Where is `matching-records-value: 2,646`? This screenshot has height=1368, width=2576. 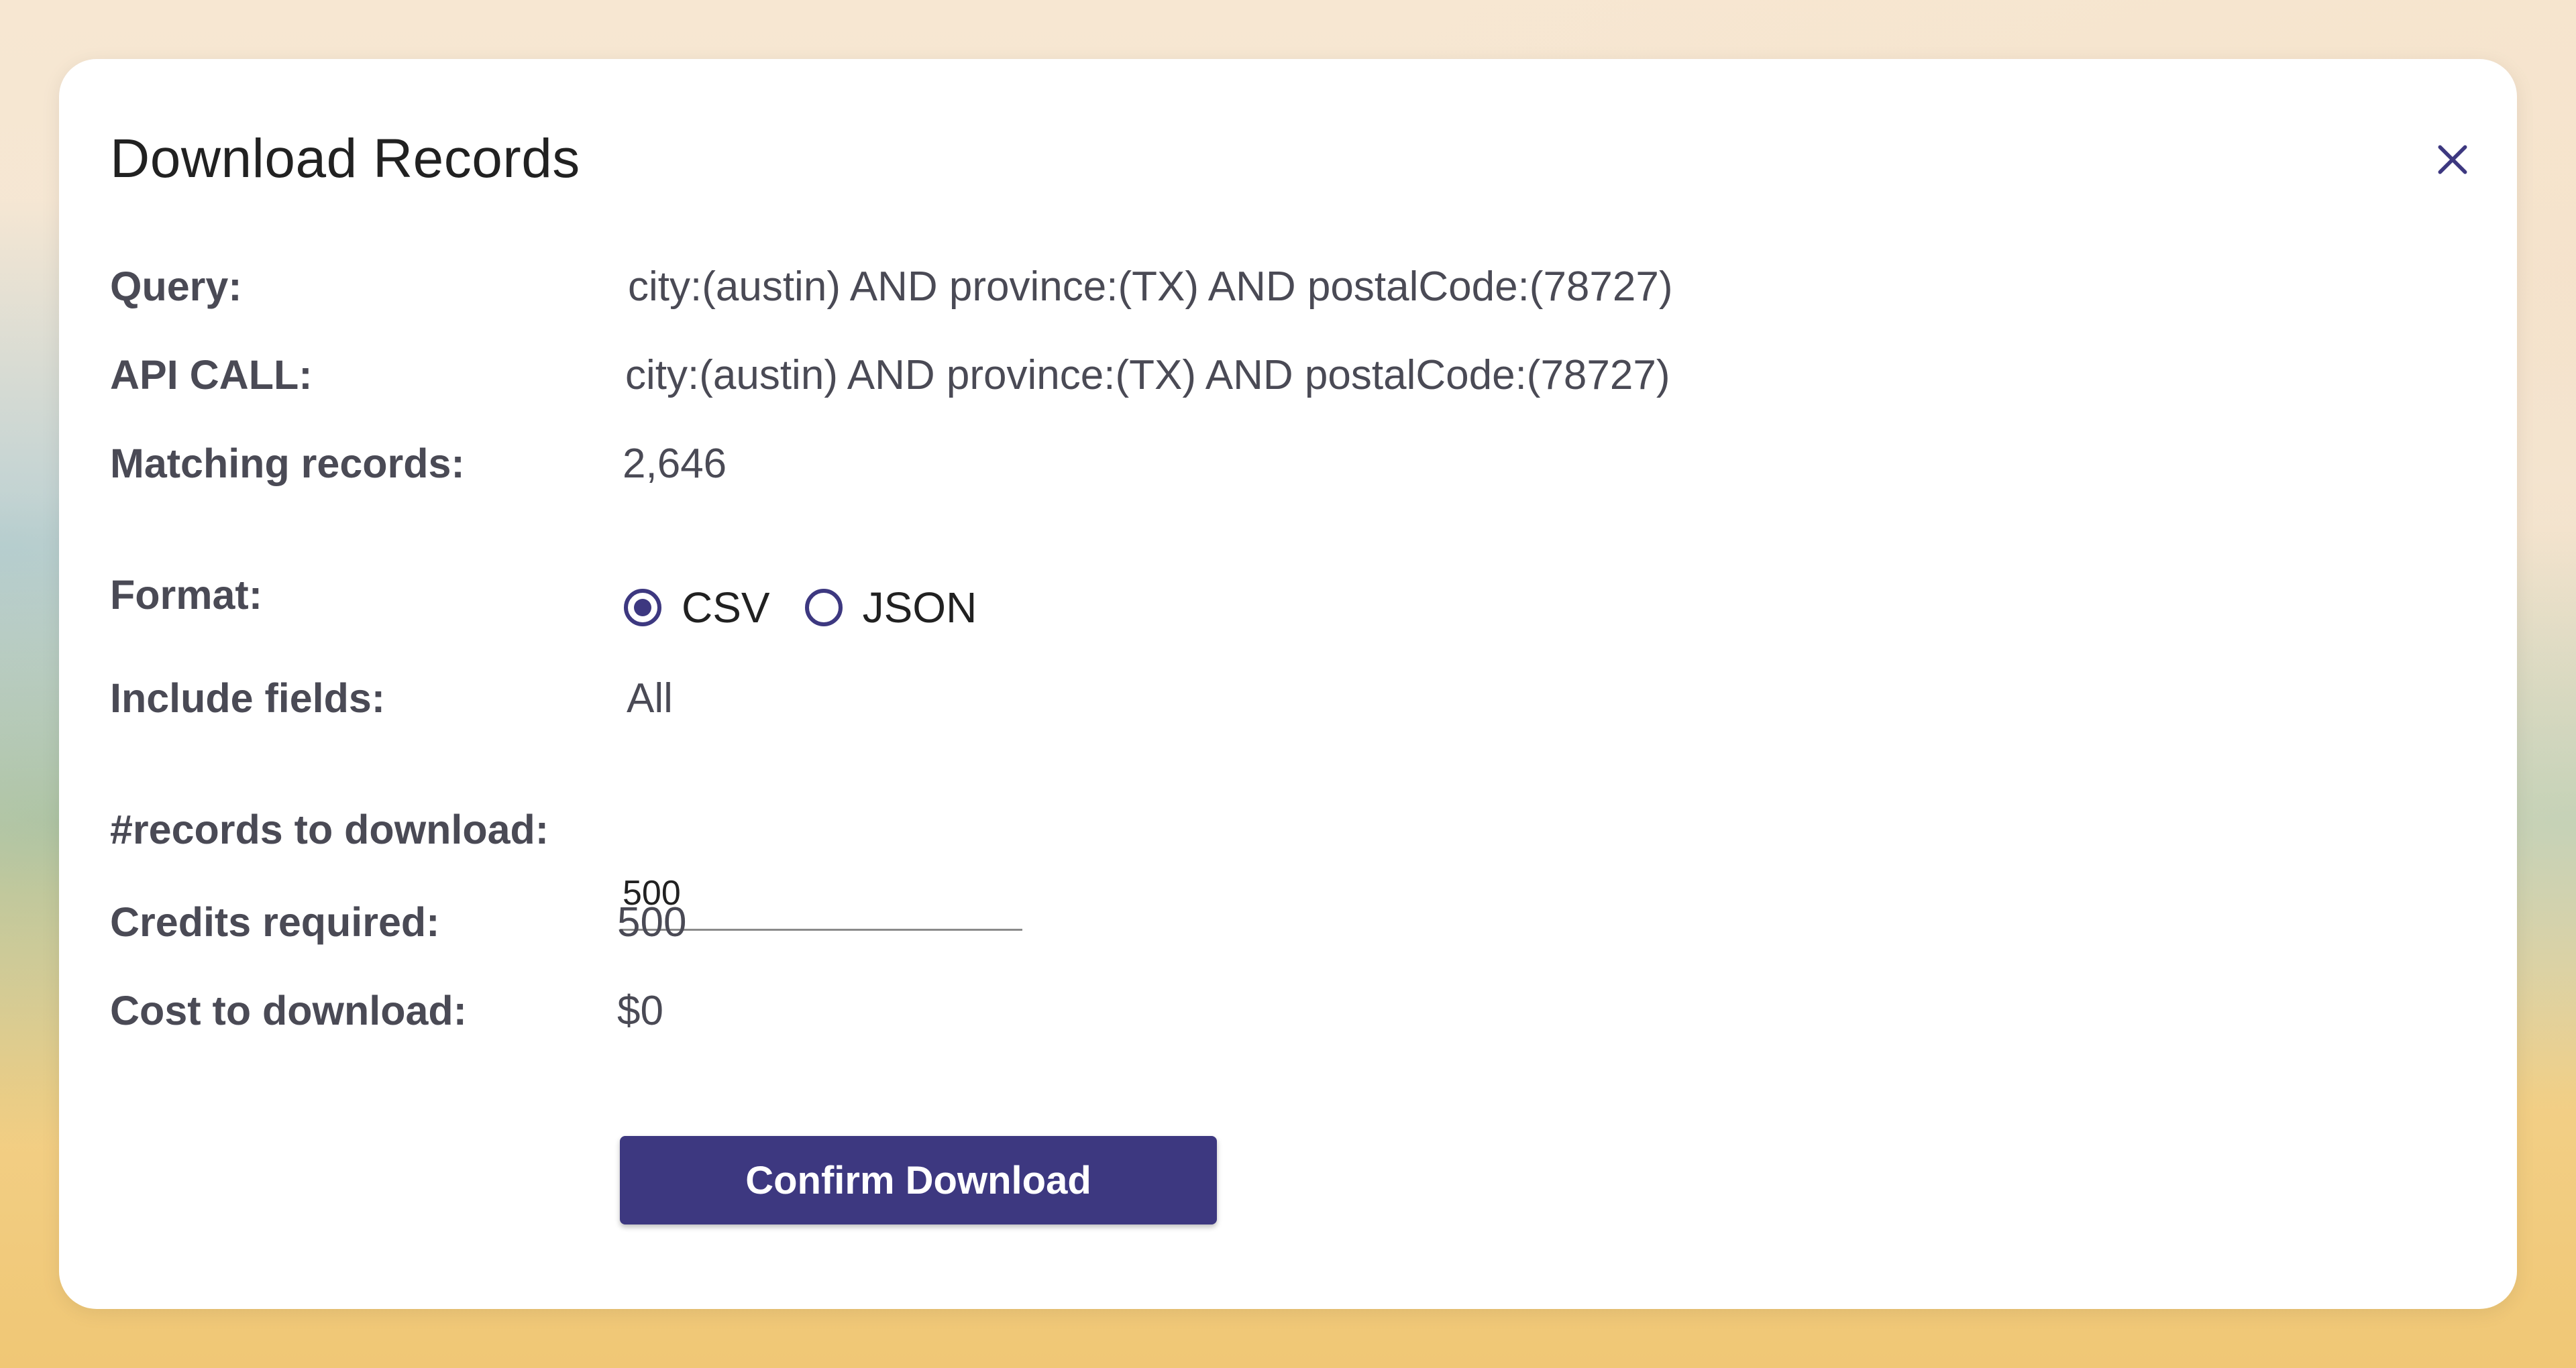
matching-records-value: 2,646 is located at coordinates (675, 464).